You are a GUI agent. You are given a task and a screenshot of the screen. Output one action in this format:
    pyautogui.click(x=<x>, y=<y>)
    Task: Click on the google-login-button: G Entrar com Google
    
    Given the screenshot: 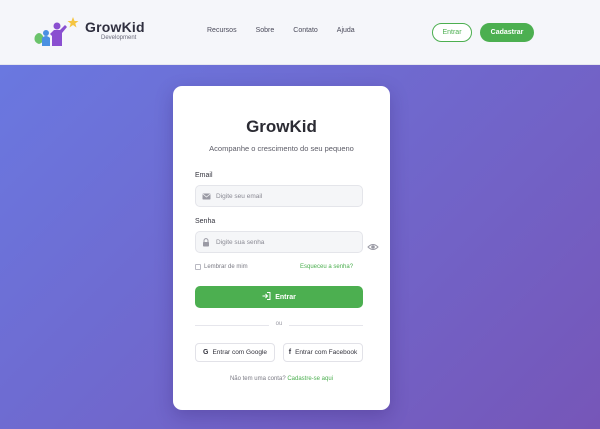 What is the action you would take?
    pyautogui.click(x=235, y=352)
    